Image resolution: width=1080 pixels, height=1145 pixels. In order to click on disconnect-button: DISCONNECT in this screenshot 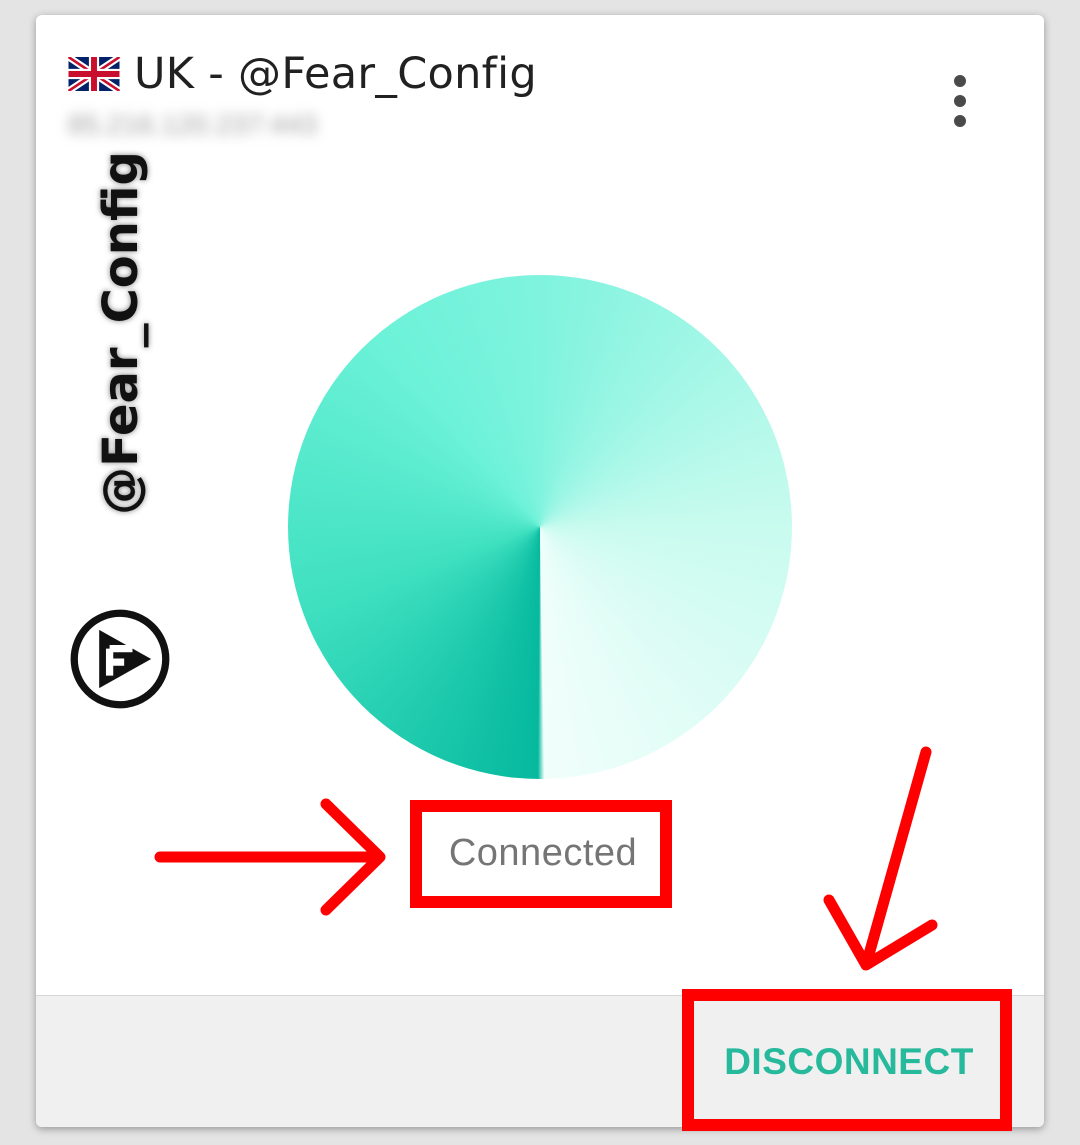, I will do `click(849, 1061)`.